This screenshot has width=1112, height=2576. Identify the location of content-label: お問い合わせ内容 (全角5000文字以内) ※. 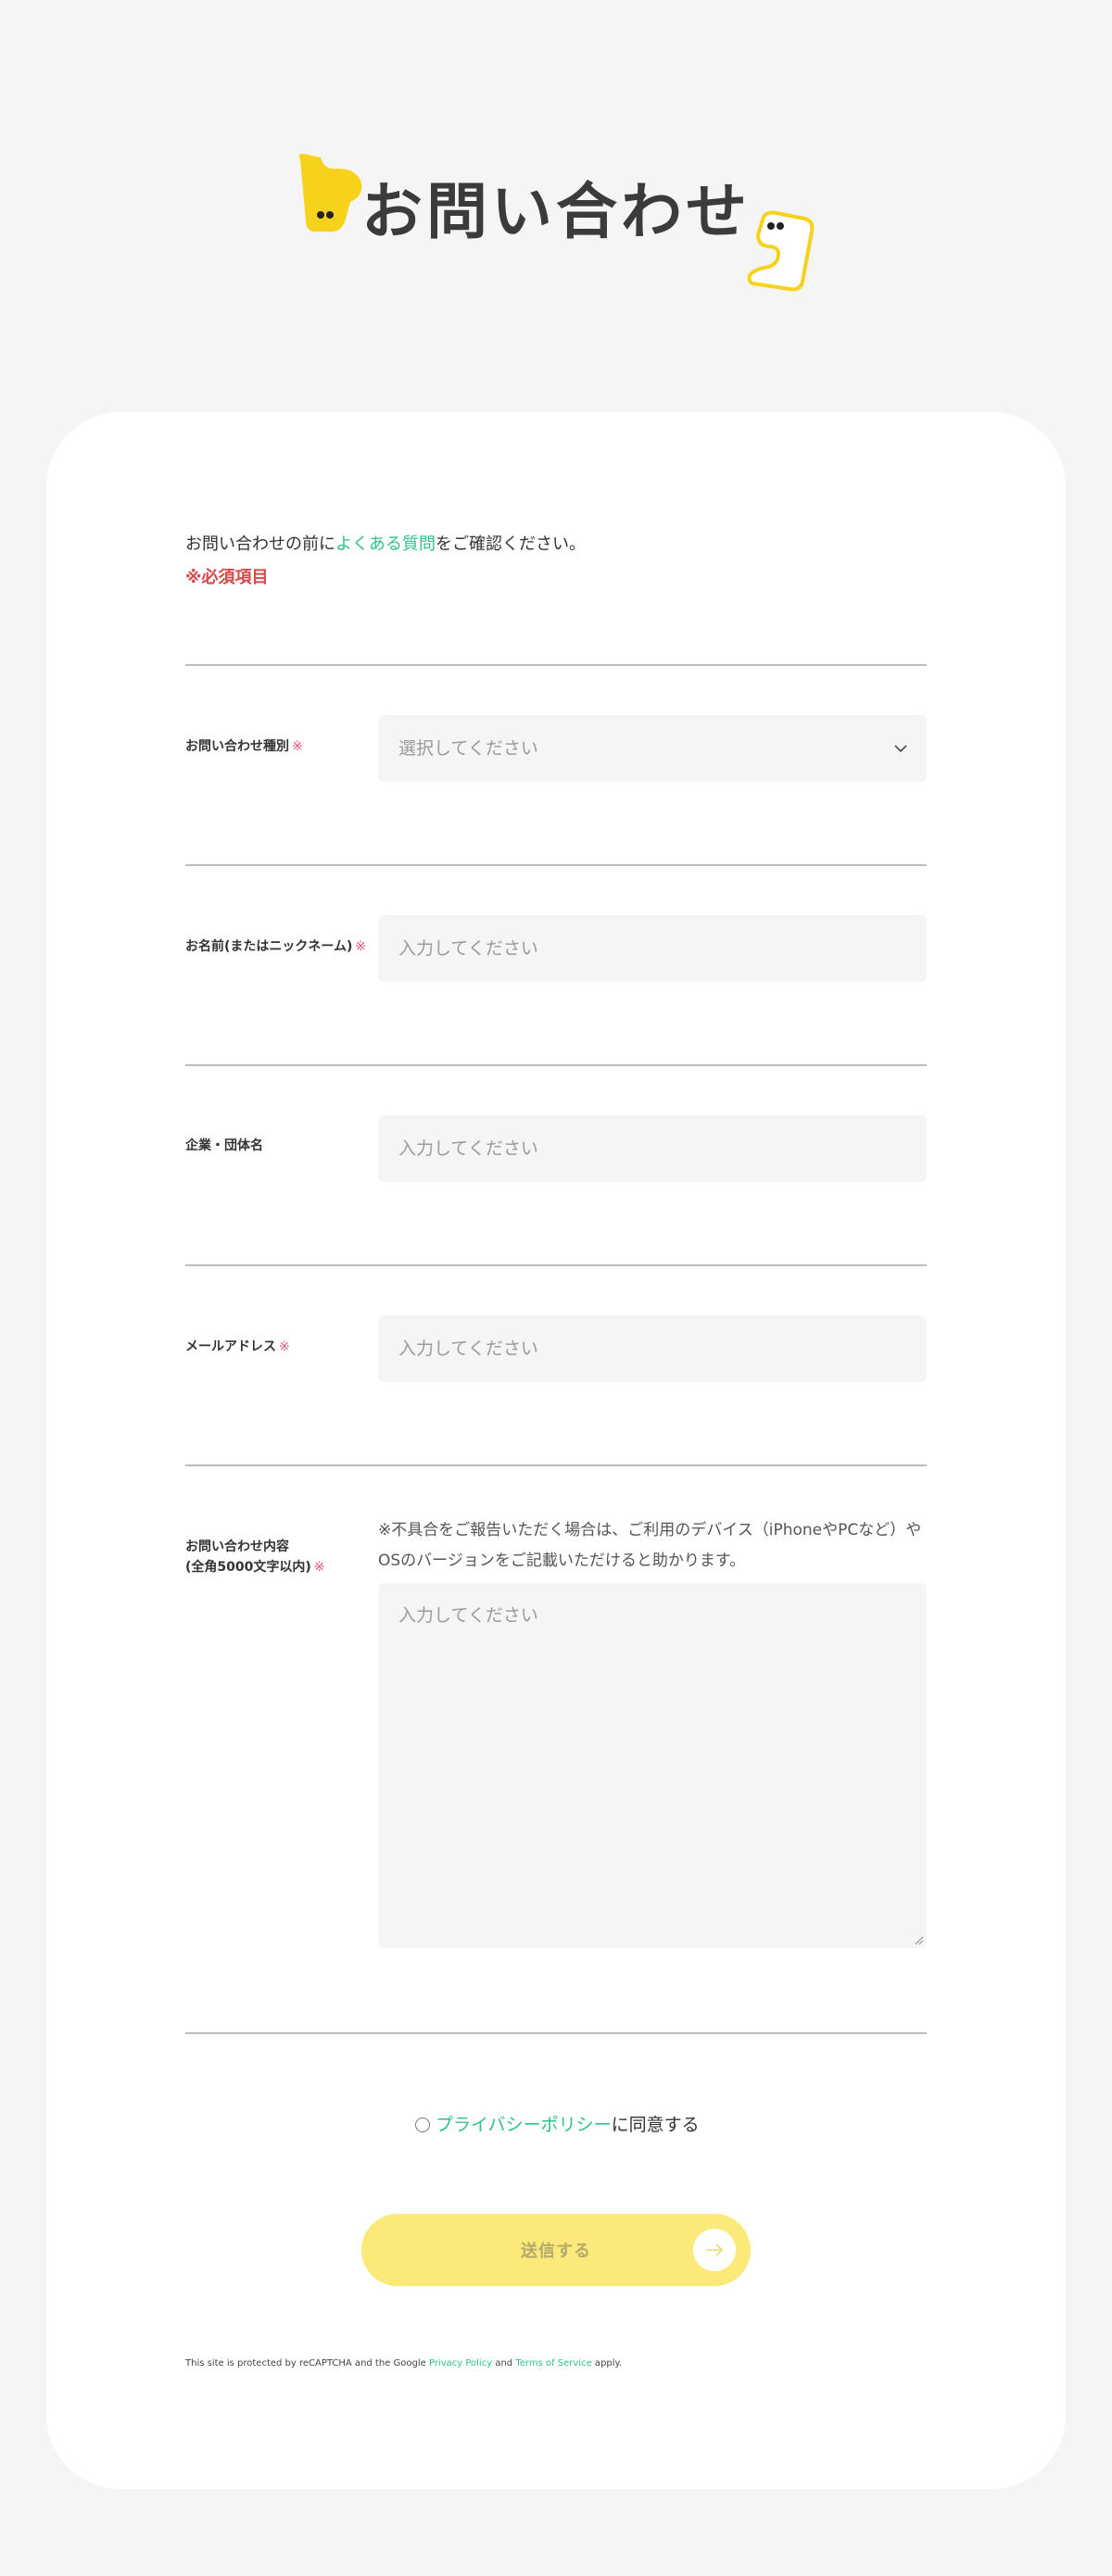
(255, 1557).